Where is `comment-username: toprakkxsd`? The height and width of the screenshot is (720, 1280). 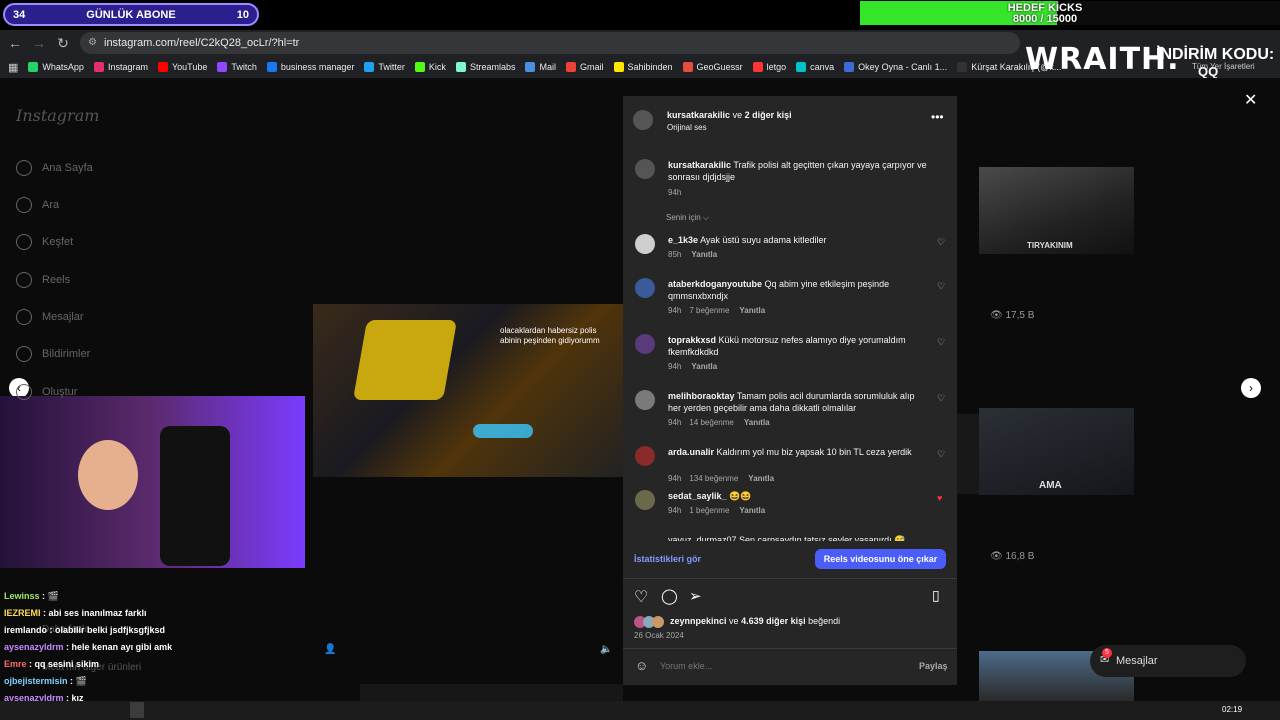 comment-username: toprakkxsd is located at coordinates (692, 340).